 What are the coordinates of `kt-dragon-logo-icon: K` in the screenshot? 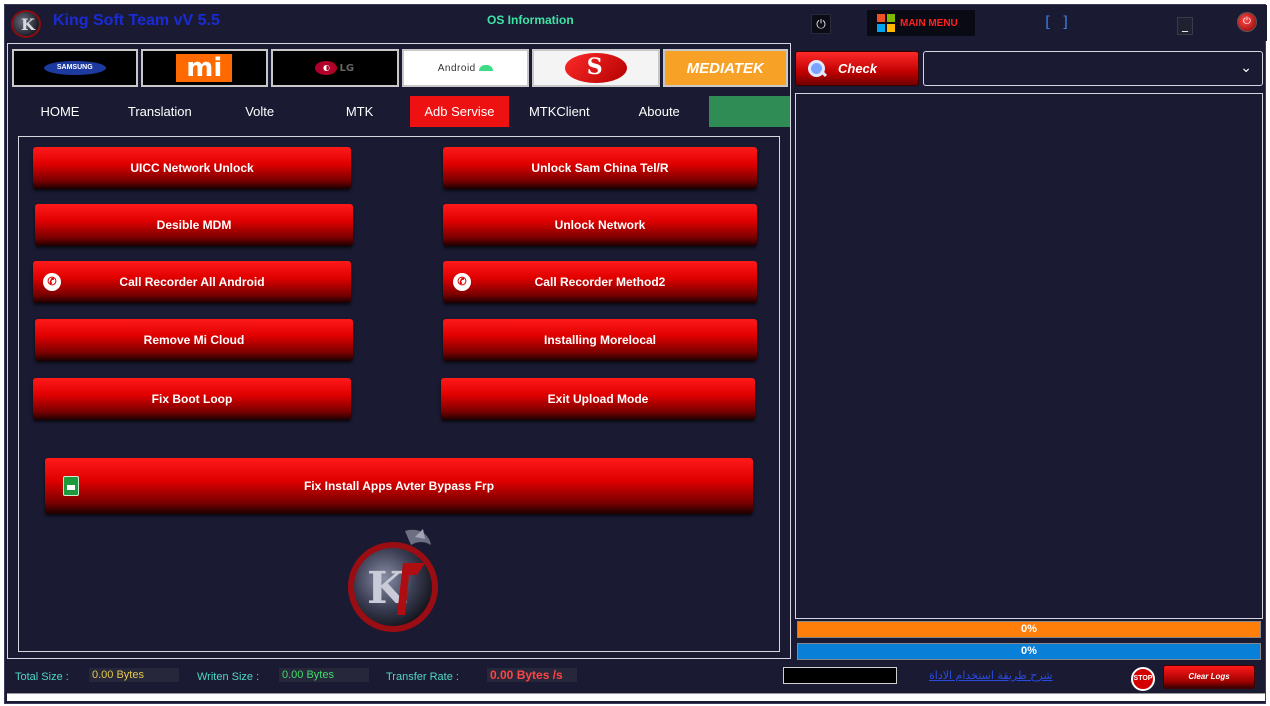 It's located at (393, 580).